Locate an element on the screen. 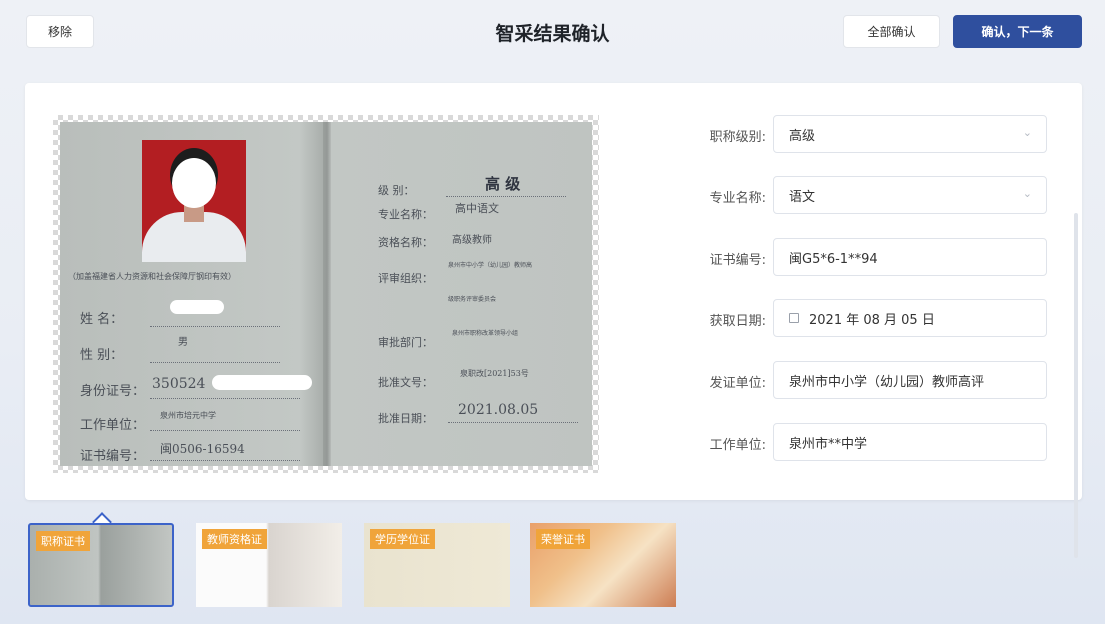 This screenshot has height=624, width=1105. major-name-value: 语文 is located at coordinates (802, 197).